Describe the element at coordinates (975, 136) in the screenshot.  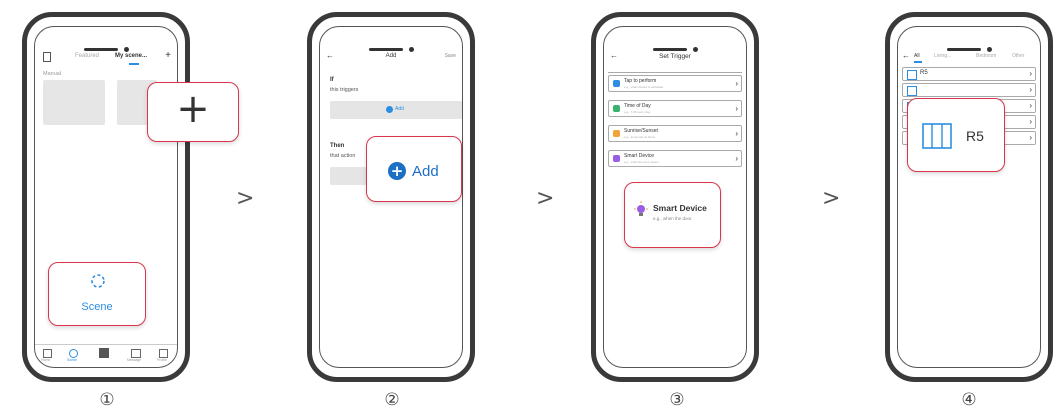
I see `r5-label: R5` at that location.